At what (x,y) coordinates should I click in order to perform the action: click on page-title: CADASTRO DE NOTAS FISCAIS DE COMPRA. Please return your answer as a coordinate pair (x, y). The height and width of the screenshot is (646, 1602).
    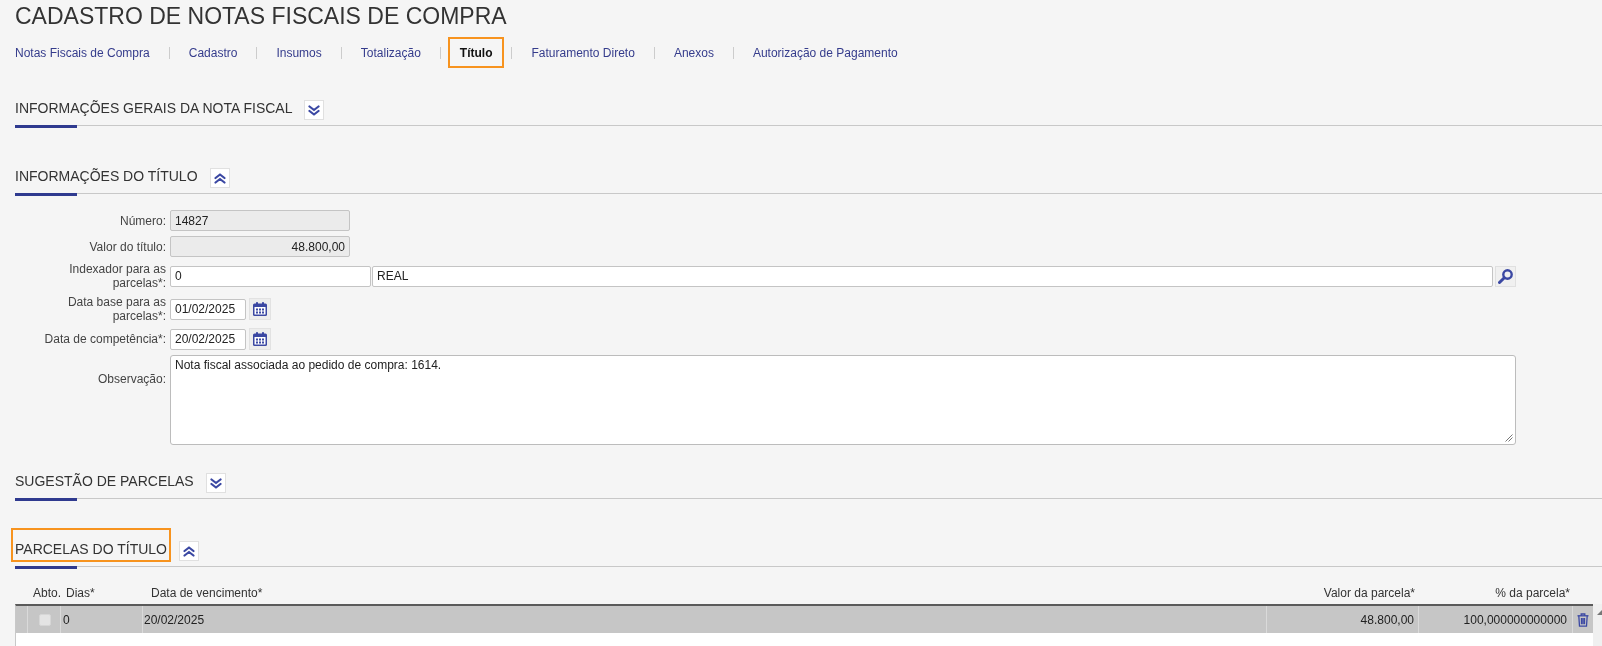
    Looking at the image, I should click on (261, 16).